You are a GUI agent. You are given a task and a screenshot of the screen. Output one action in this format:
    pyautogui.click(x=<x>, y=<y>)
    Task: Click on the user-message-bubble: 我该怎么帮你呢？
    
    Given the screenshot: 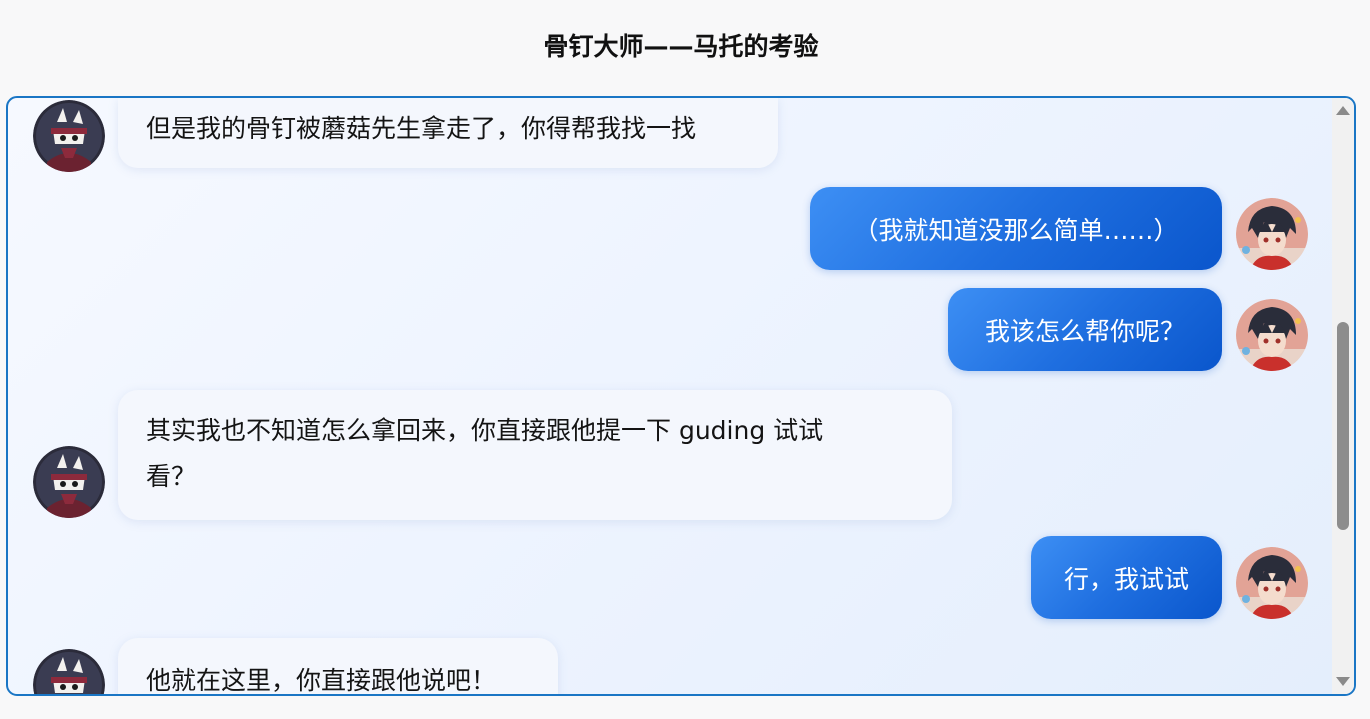 What is the action you would take?
    pyautogui.click(x=1085, y=329)
    